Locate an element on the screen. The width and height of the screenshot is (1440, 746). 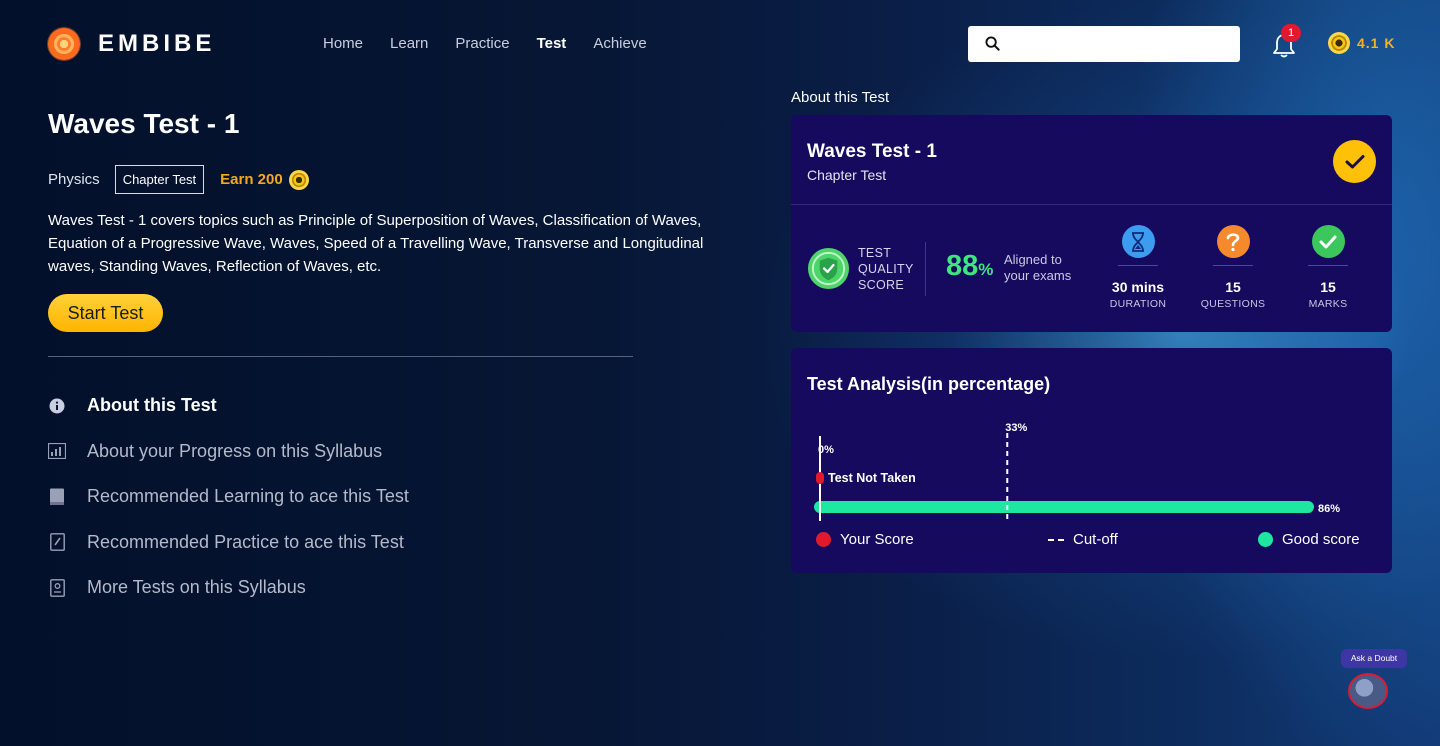
info-icon is located at coordinates (57, 406).